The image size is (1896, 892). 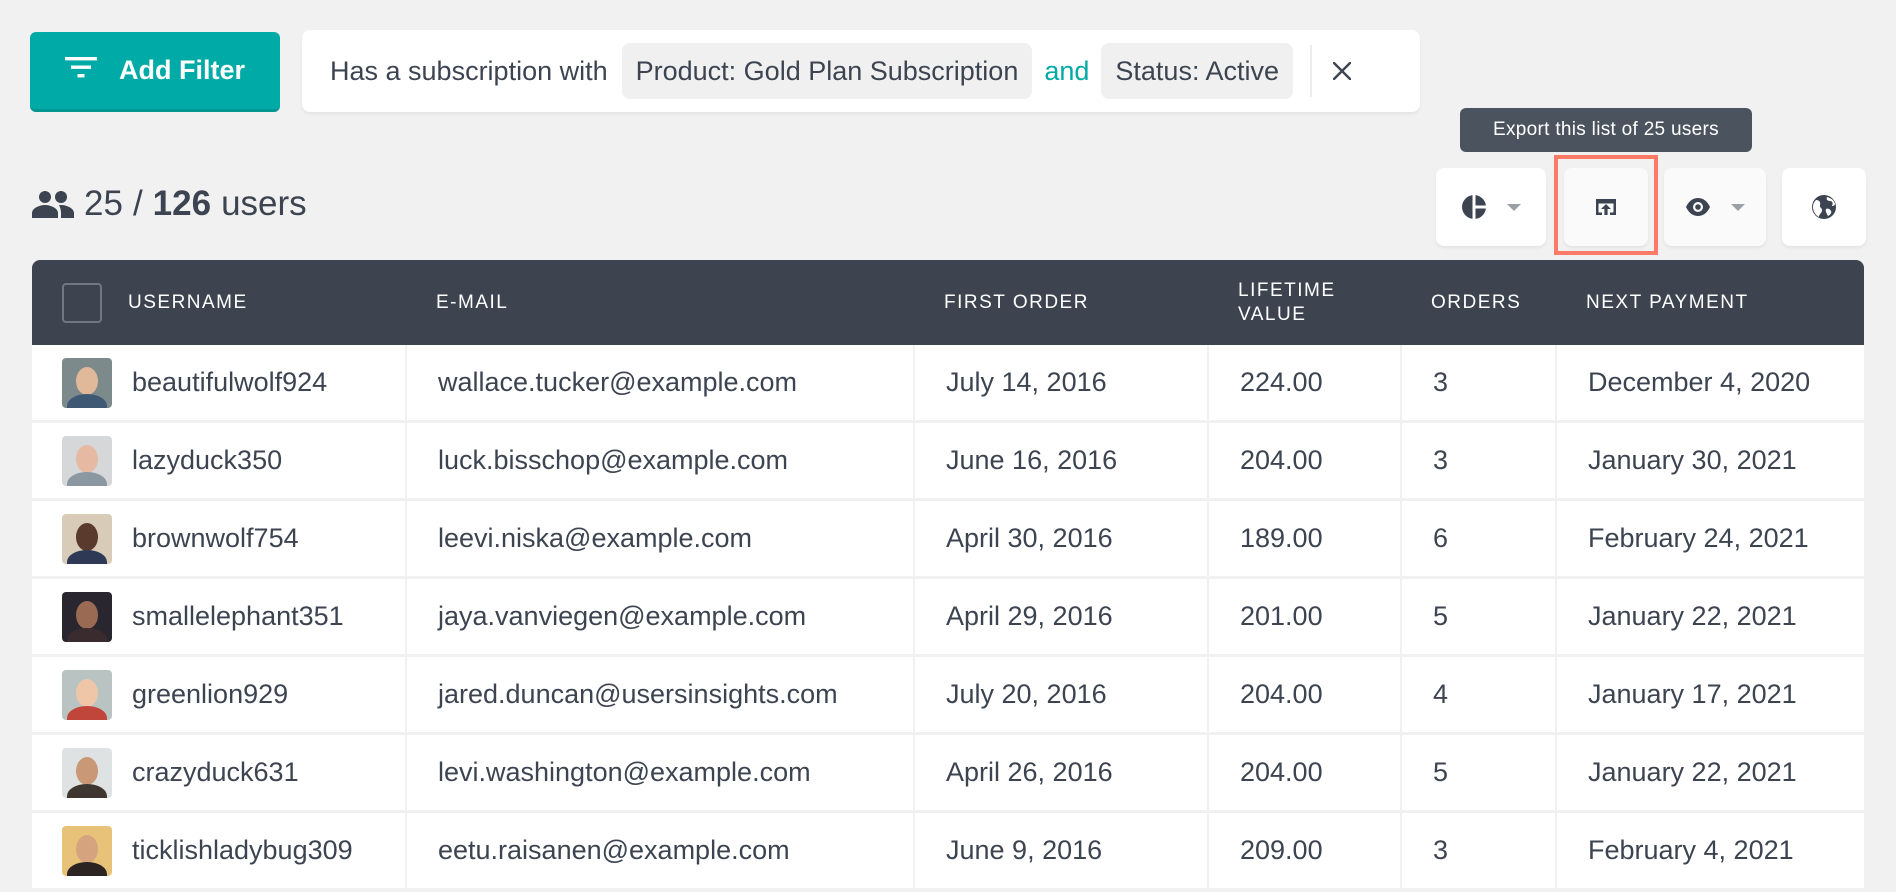 I want to click on next-payment-cell: January 30, 2021, so click(x=1709, y=460).